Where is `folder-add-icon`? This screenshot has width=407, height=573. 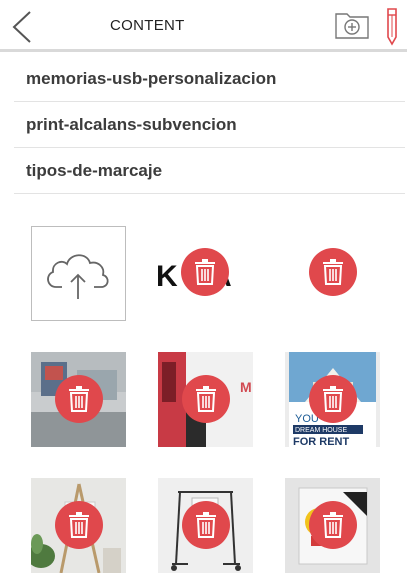
folder-add-icon is located at coordinates (352, 24).